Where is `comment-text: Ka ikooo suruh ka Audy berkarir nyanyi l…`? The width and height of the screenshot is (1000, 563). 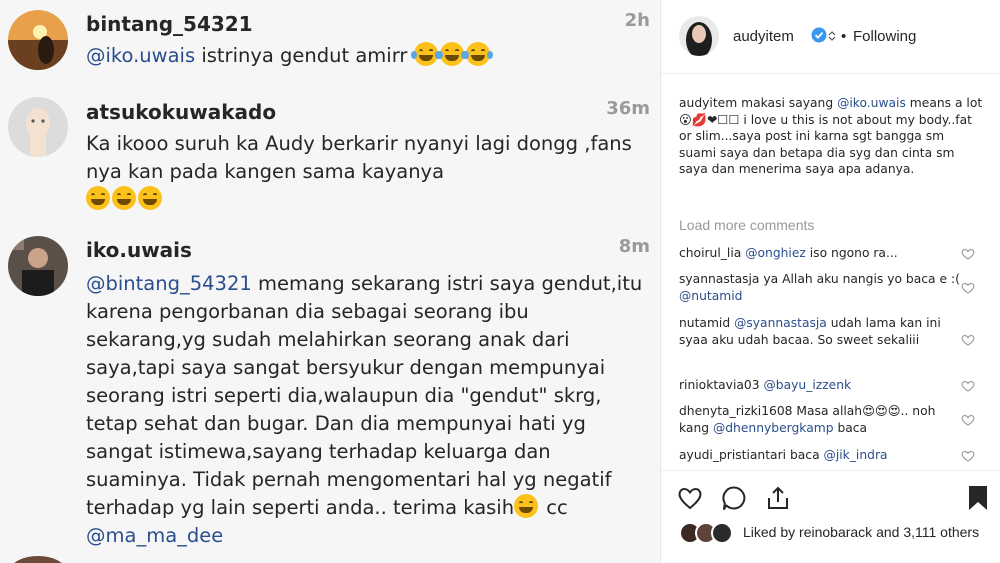
comment-text: Ka ikooo suruh ka Audy berkarir nyanyi l… is located at coordinates (366, 172).